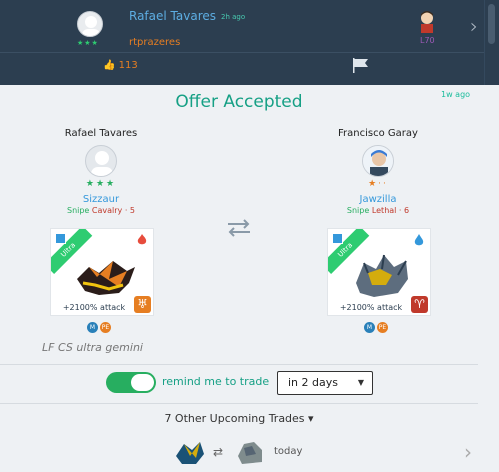 This screenshot has width=499, height=472. I want to click on monster-badges-left: M PE, so click(99, 327).